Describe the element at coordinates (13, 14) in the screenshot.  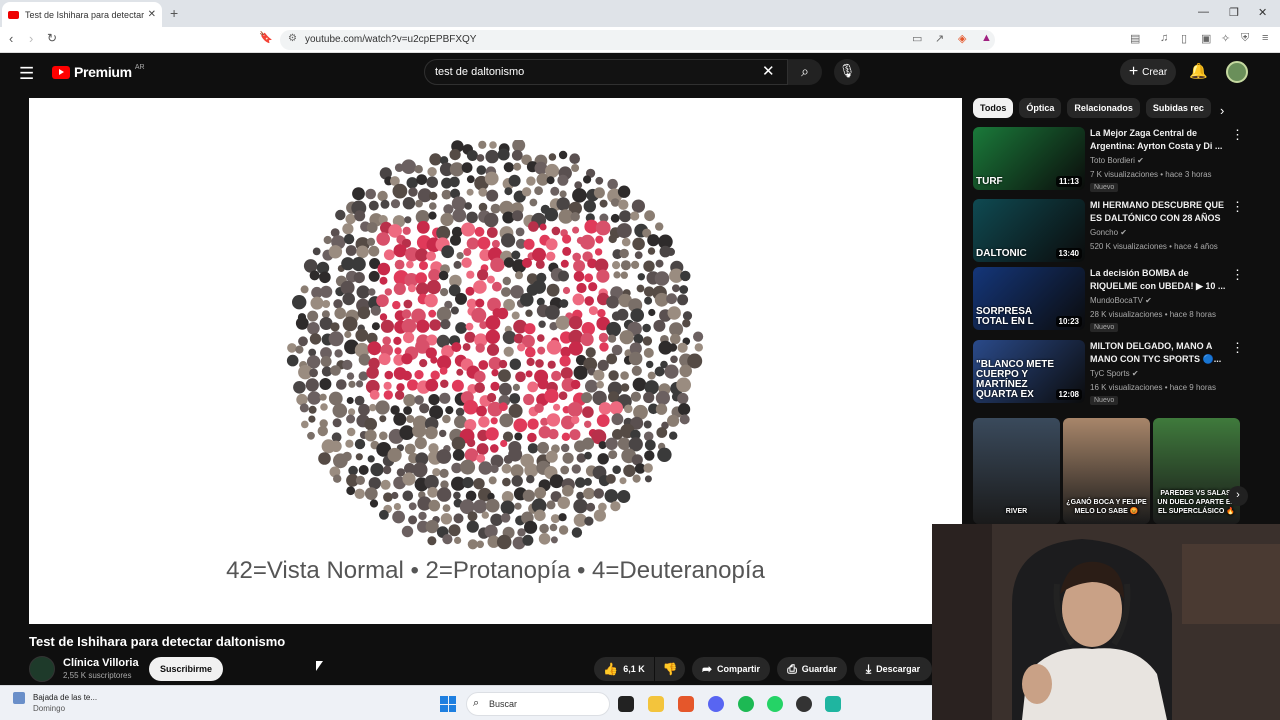
I see `youtube-favicon-icon` at that location.